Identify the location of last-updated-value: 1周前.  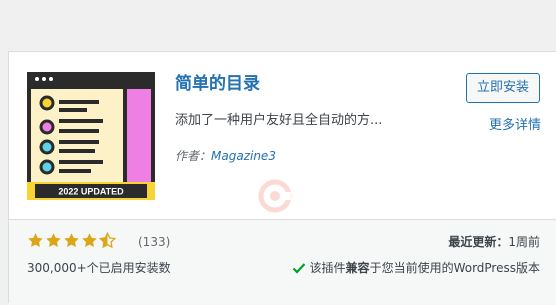
(524, 242).